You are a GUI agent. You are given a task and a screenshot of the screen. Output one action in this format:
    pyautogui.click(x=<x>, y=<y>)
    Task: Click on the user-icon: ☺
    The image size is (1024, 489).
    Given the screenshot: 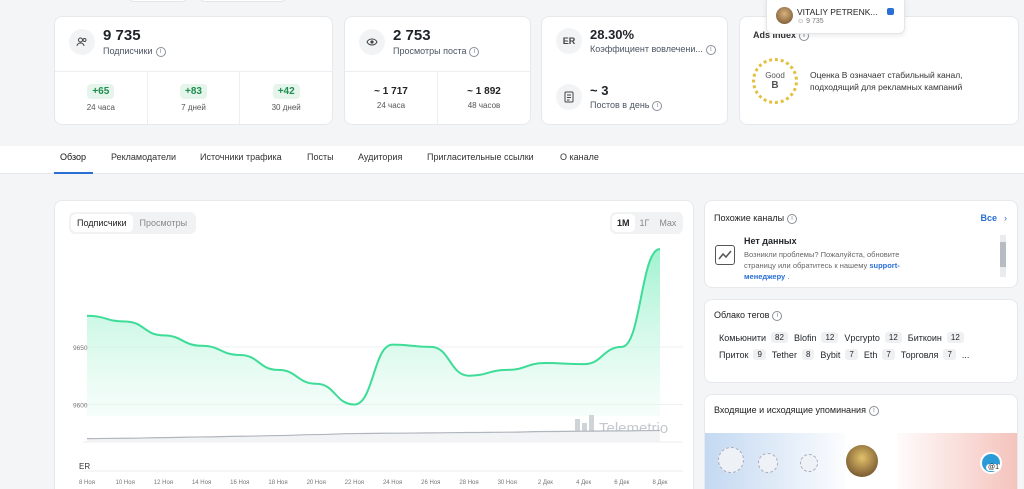 What is the action you would take?
    pyautogui.click(x=801, y=21)
    